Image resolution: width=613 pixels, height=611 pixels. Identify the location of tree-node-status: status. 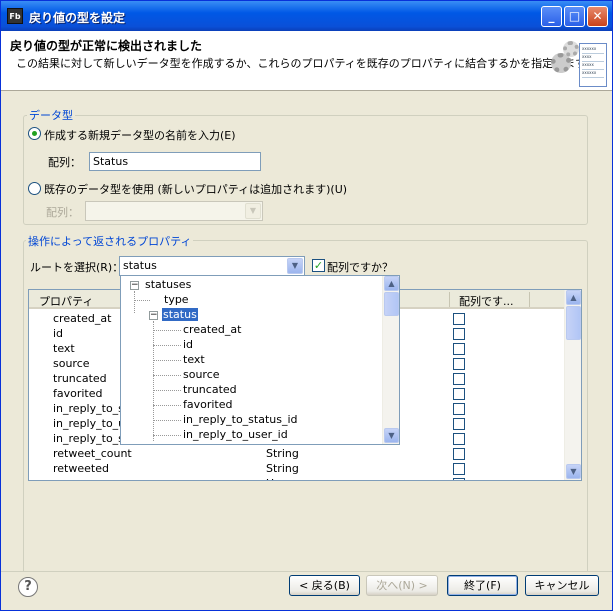
(180, 314).